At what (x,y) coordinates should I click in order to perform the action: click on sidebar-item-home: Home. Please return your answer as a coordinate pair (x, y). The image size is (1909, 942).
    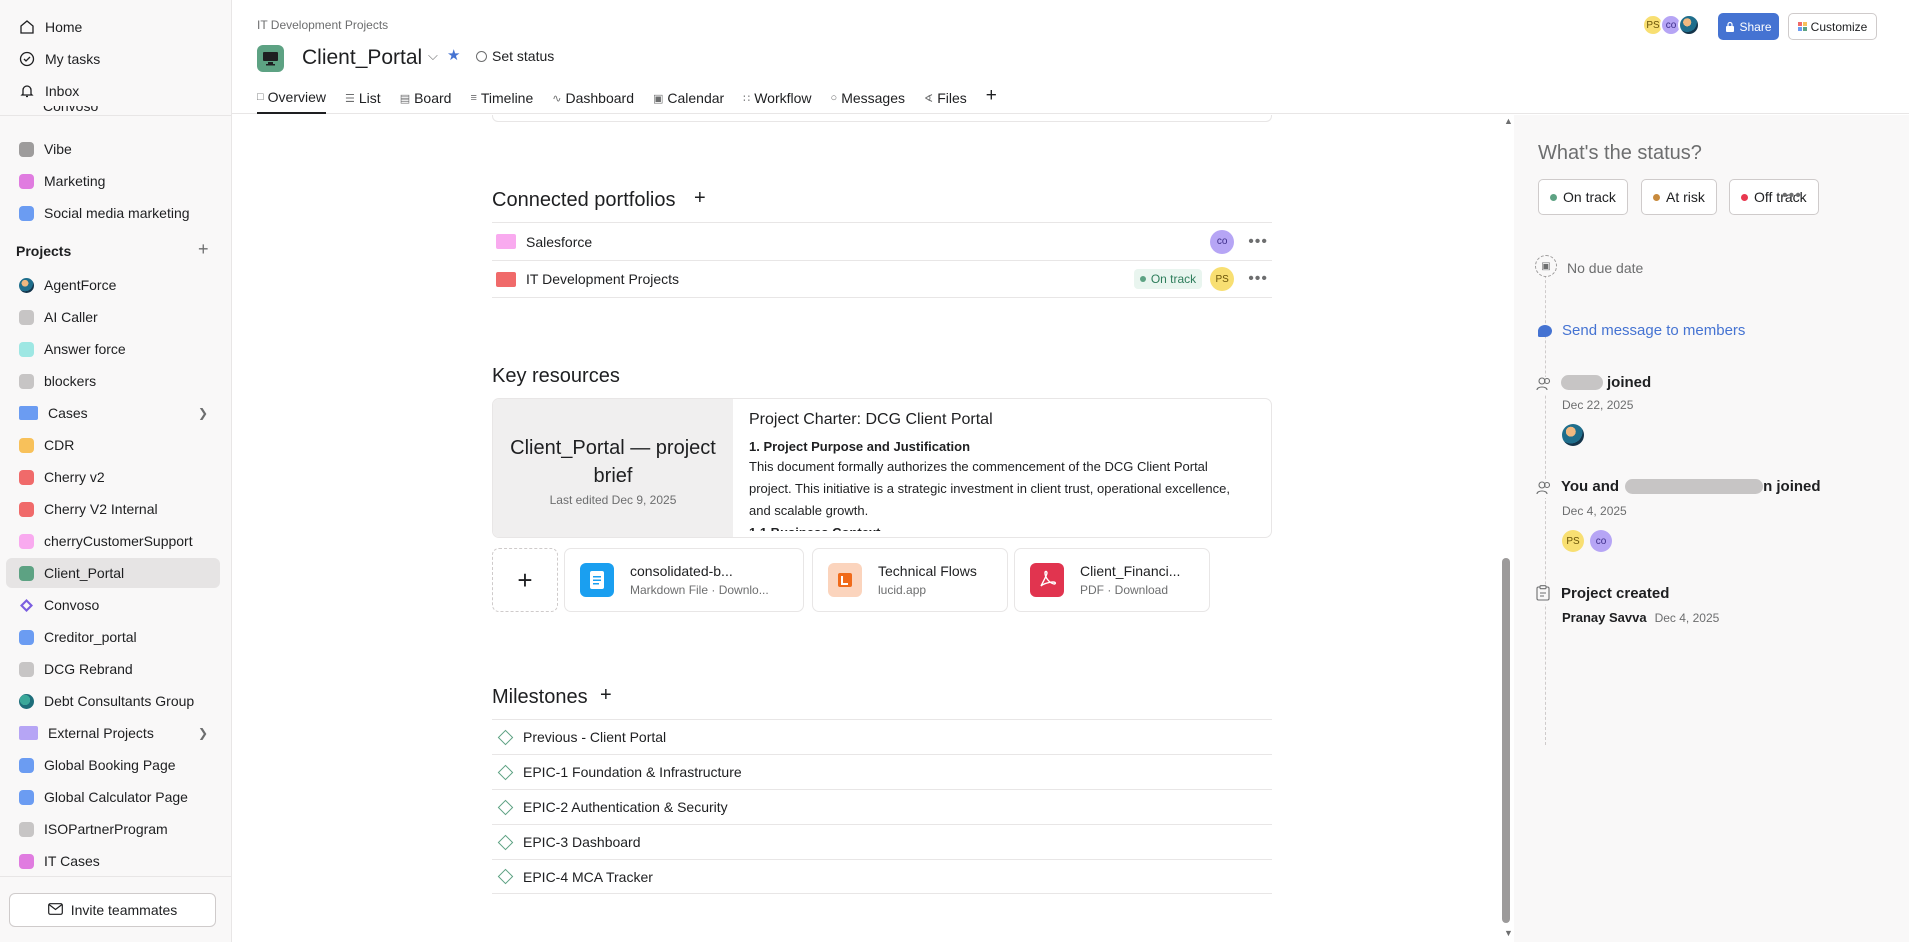
    Looking at the image, I should click on (115, 27).